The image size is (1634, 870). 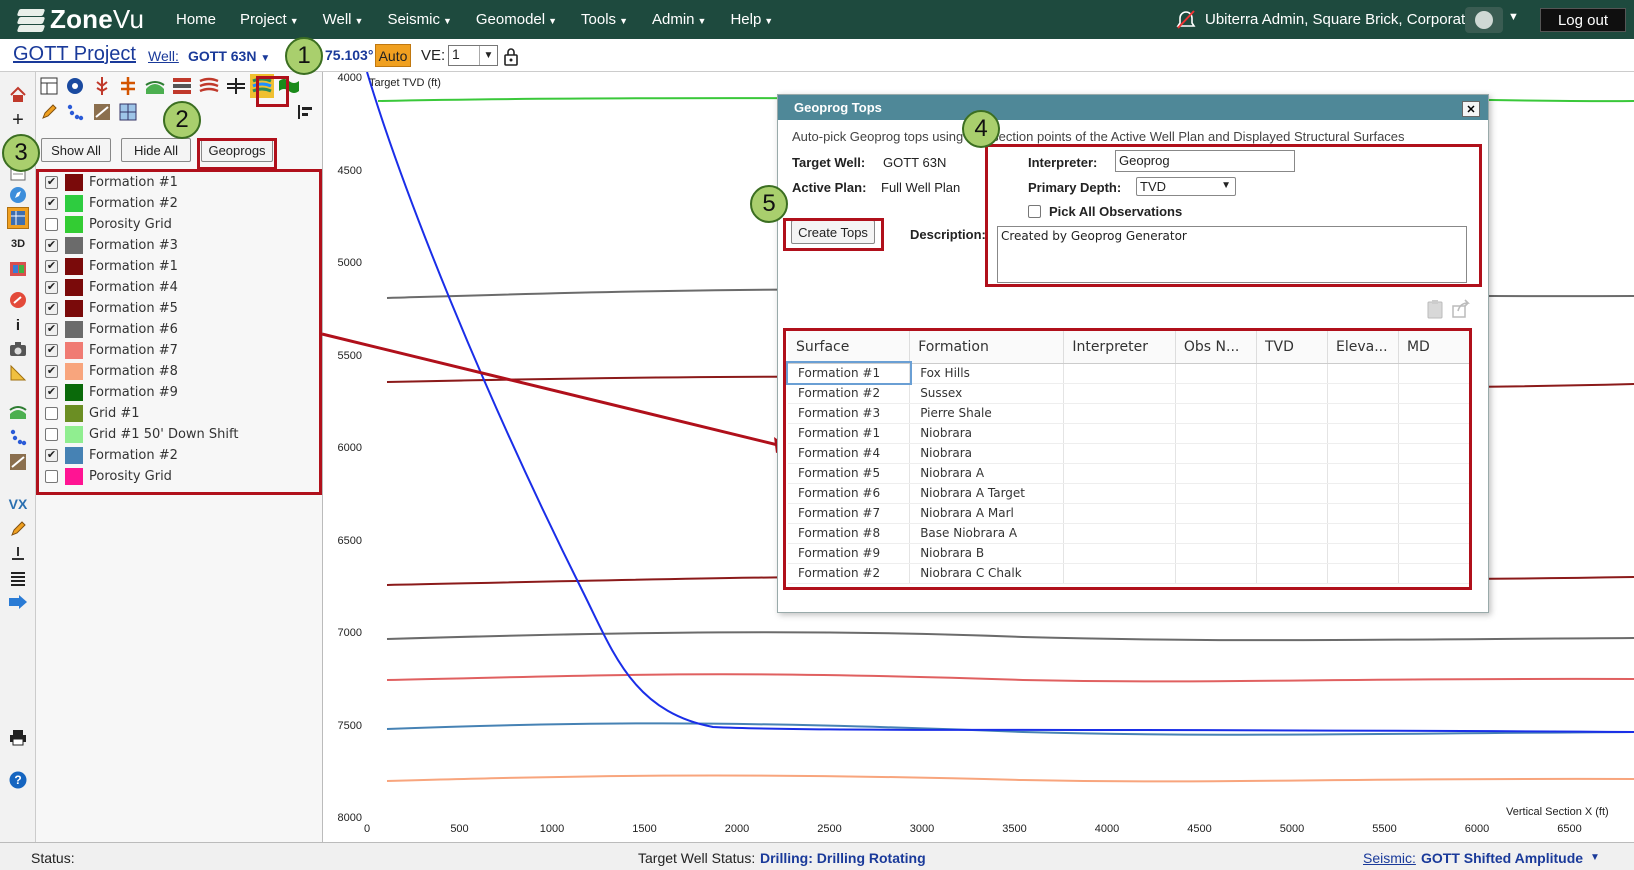 What do you see at coordinates (829, 187) in the screenshot?
I see `active-plan-label: Active Plan:` at bounding box center [829, 187].